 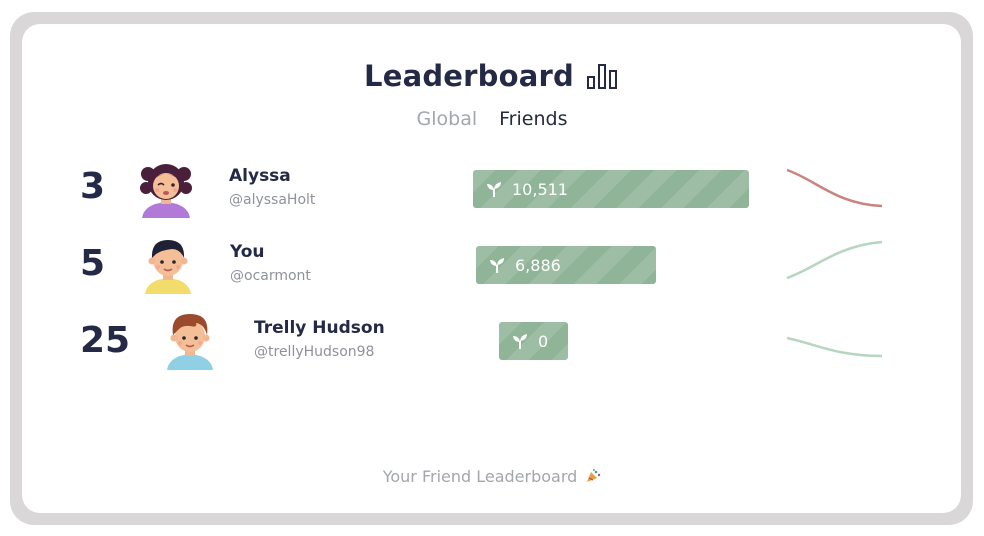 I want to click on user-name: You, so click(x=247, y=252).